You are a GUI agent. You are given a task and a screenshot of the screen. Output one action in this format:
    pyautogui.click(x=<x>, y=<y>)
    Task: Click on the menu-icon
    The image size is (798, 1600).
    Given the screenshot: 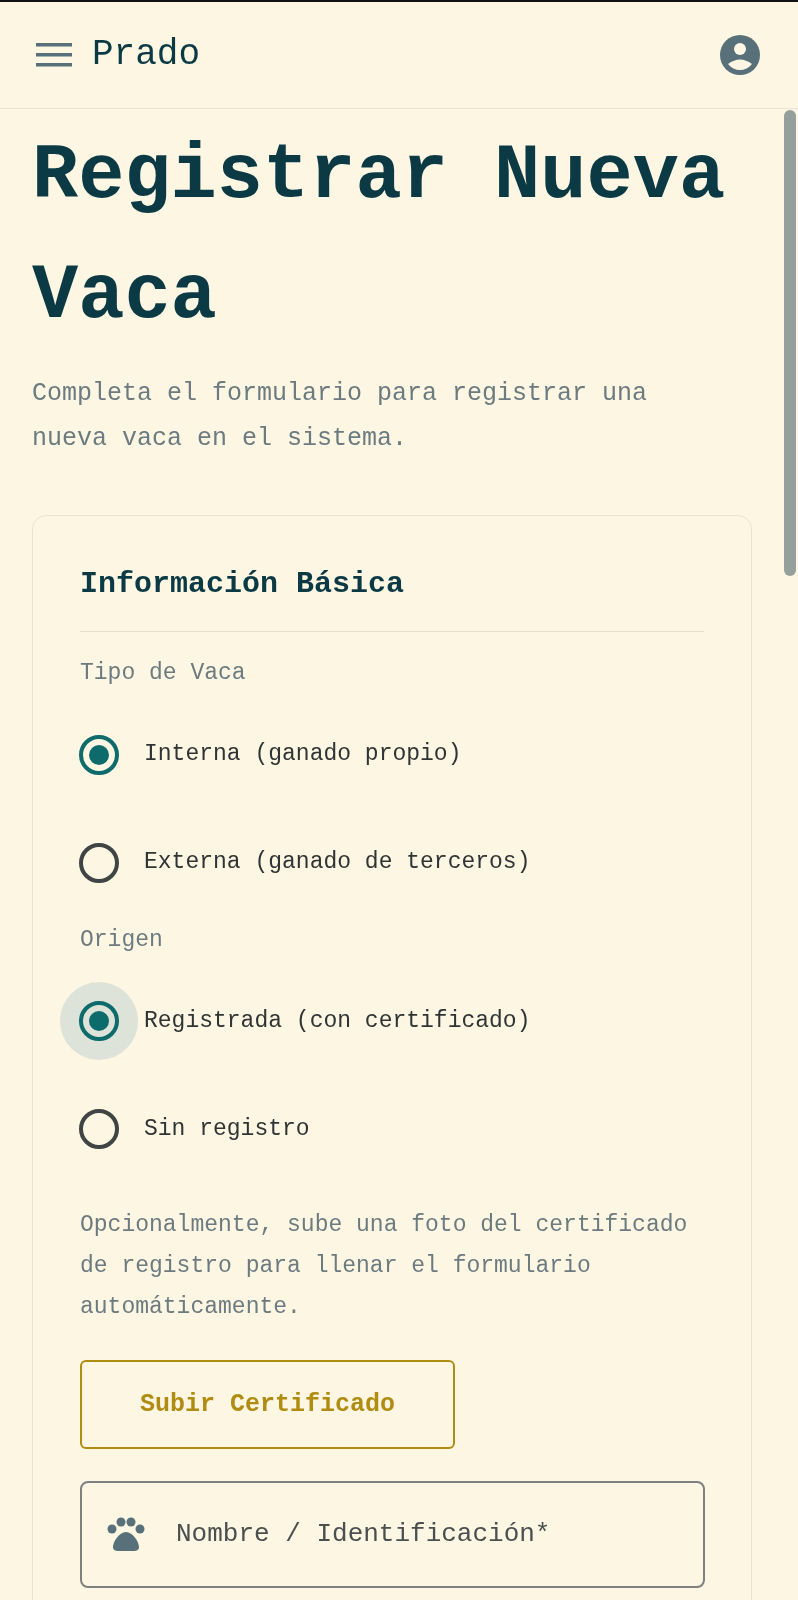 What is the action you would take?
    pyautogui.click(x=54, y=55)
    